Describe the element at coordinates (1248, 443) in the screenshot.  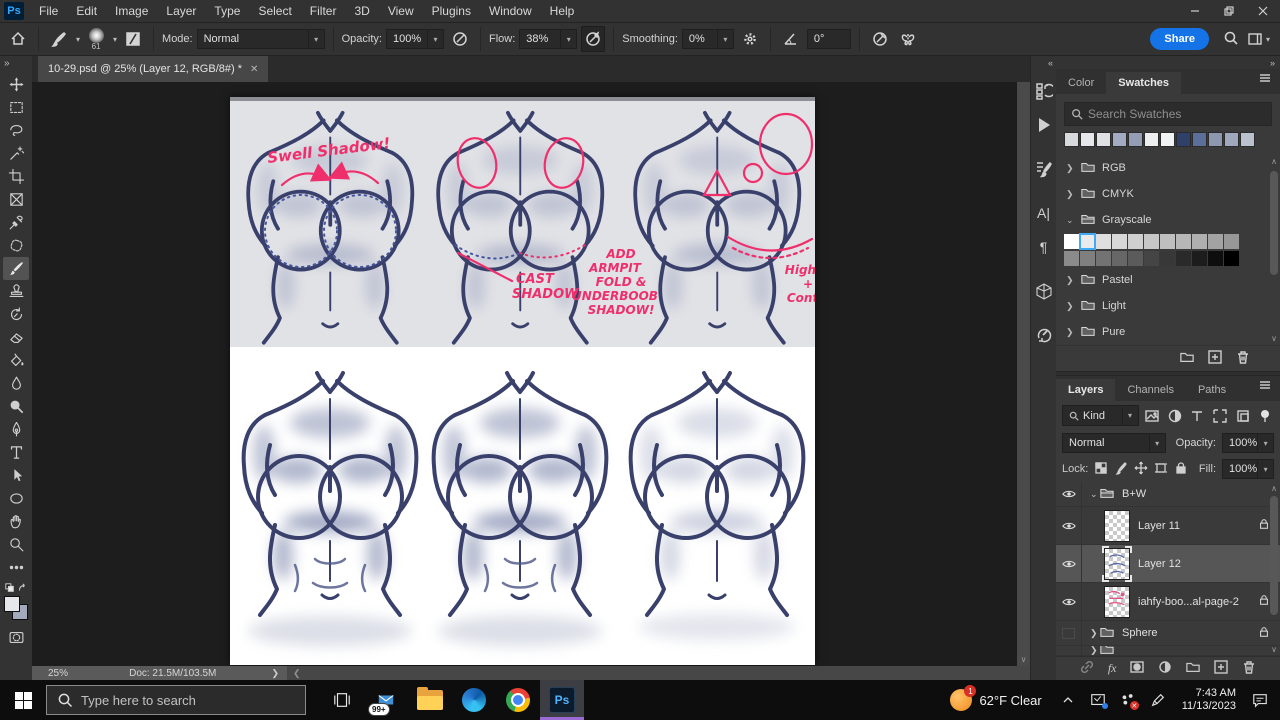
I see `layer-opacity-select: 100% ▾` at that location.